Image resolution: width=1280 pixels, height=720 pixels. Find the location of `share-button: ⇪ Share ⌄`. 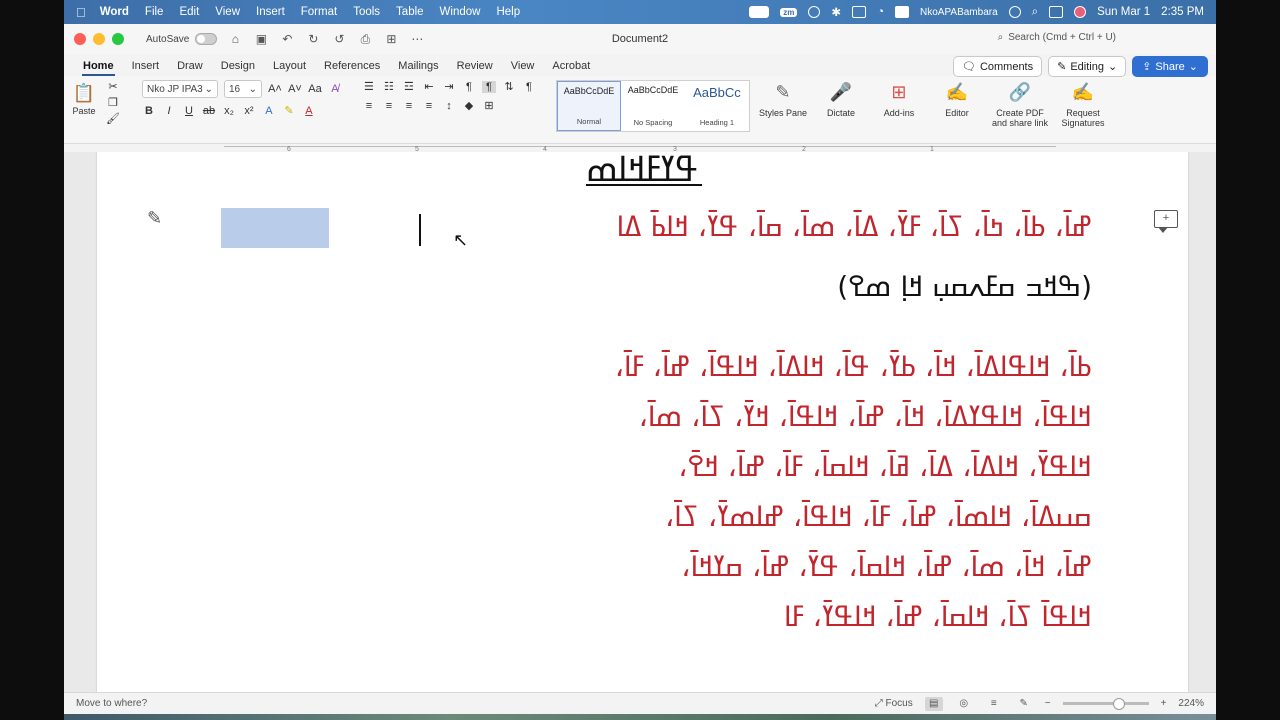

share-button: ⇪ Share ⌄ is located at coordinates (1170, 66).